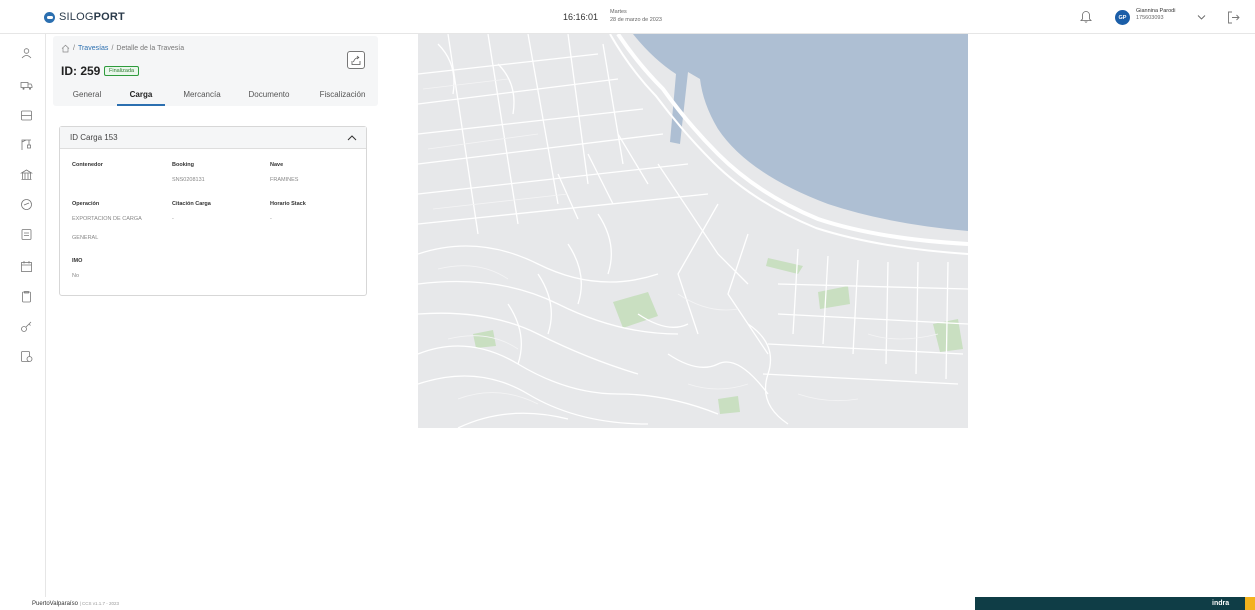 Image resolution: width=1255 pixels, height=610 pixels. I want to click on footer-version: | CCS v1.1.7 - 2023, so click(99, 603).